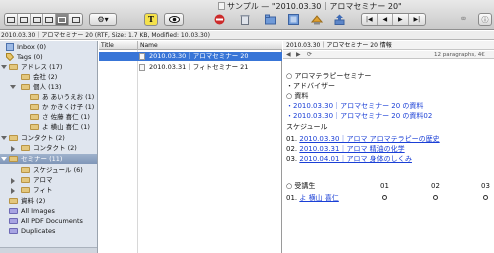  What do you see at coordinates (463, 19) in the screenshot?
I see `link-button: ⚭` at bounding box center [463, 19].